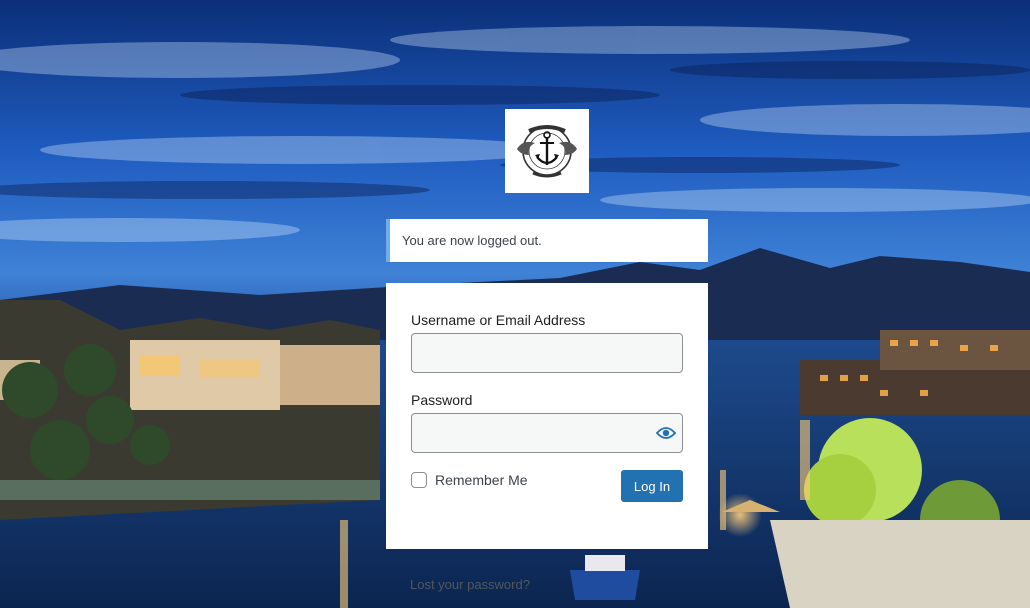 The width and height of the screenshot is (1030, 608). I want to click on remember-me-label: Remember Me, so click(481, 480).